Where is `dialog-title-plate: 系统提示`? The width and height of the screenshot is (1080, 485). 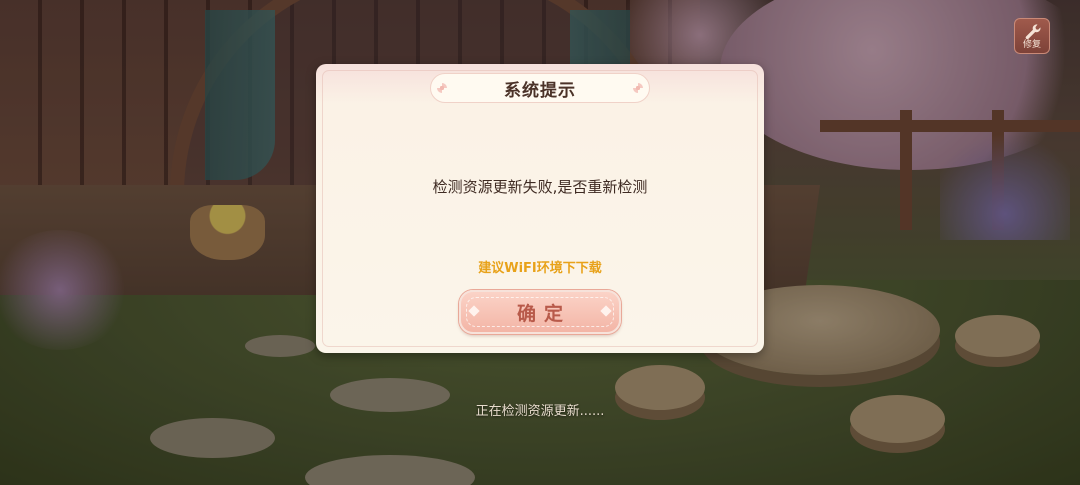
dialog-title-plate: 系统提示 is located at coordinates (540, 88).